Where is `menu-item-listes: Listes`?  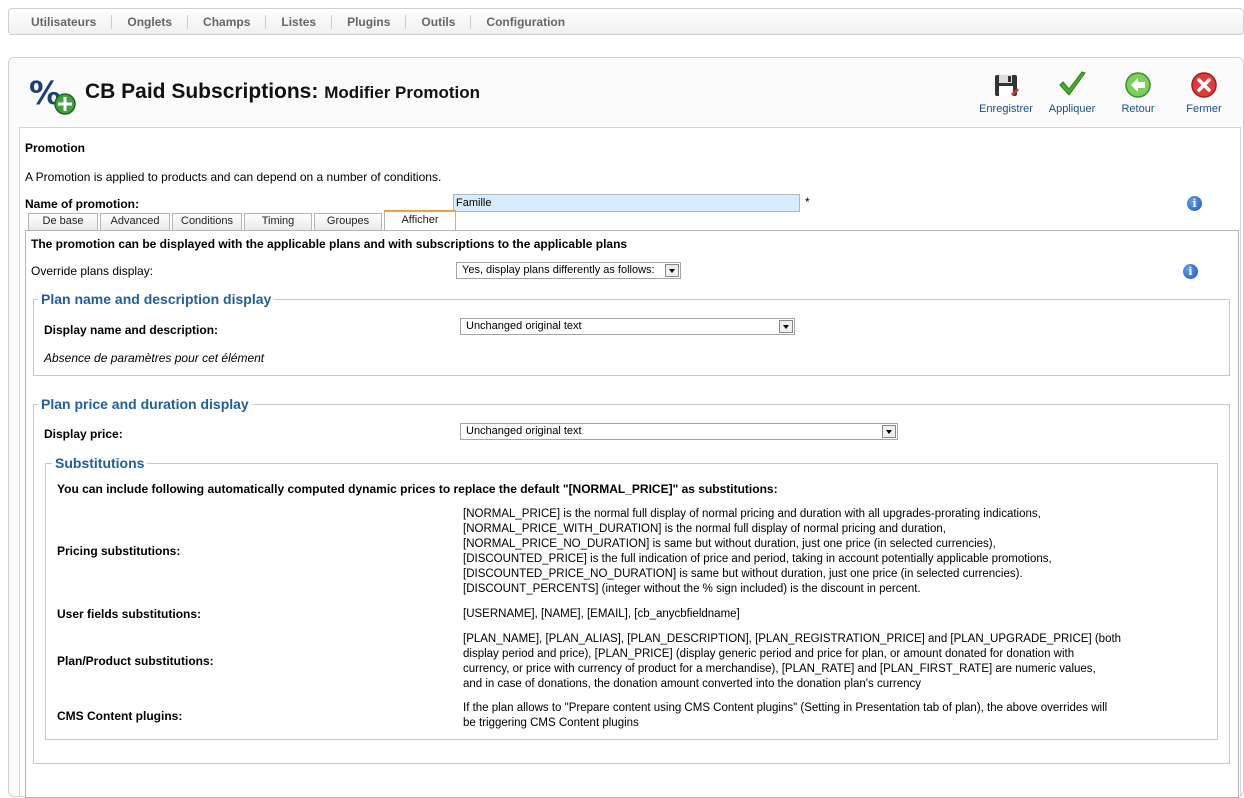
menu-item-listes: Listes is located at coordinates (299, 21).